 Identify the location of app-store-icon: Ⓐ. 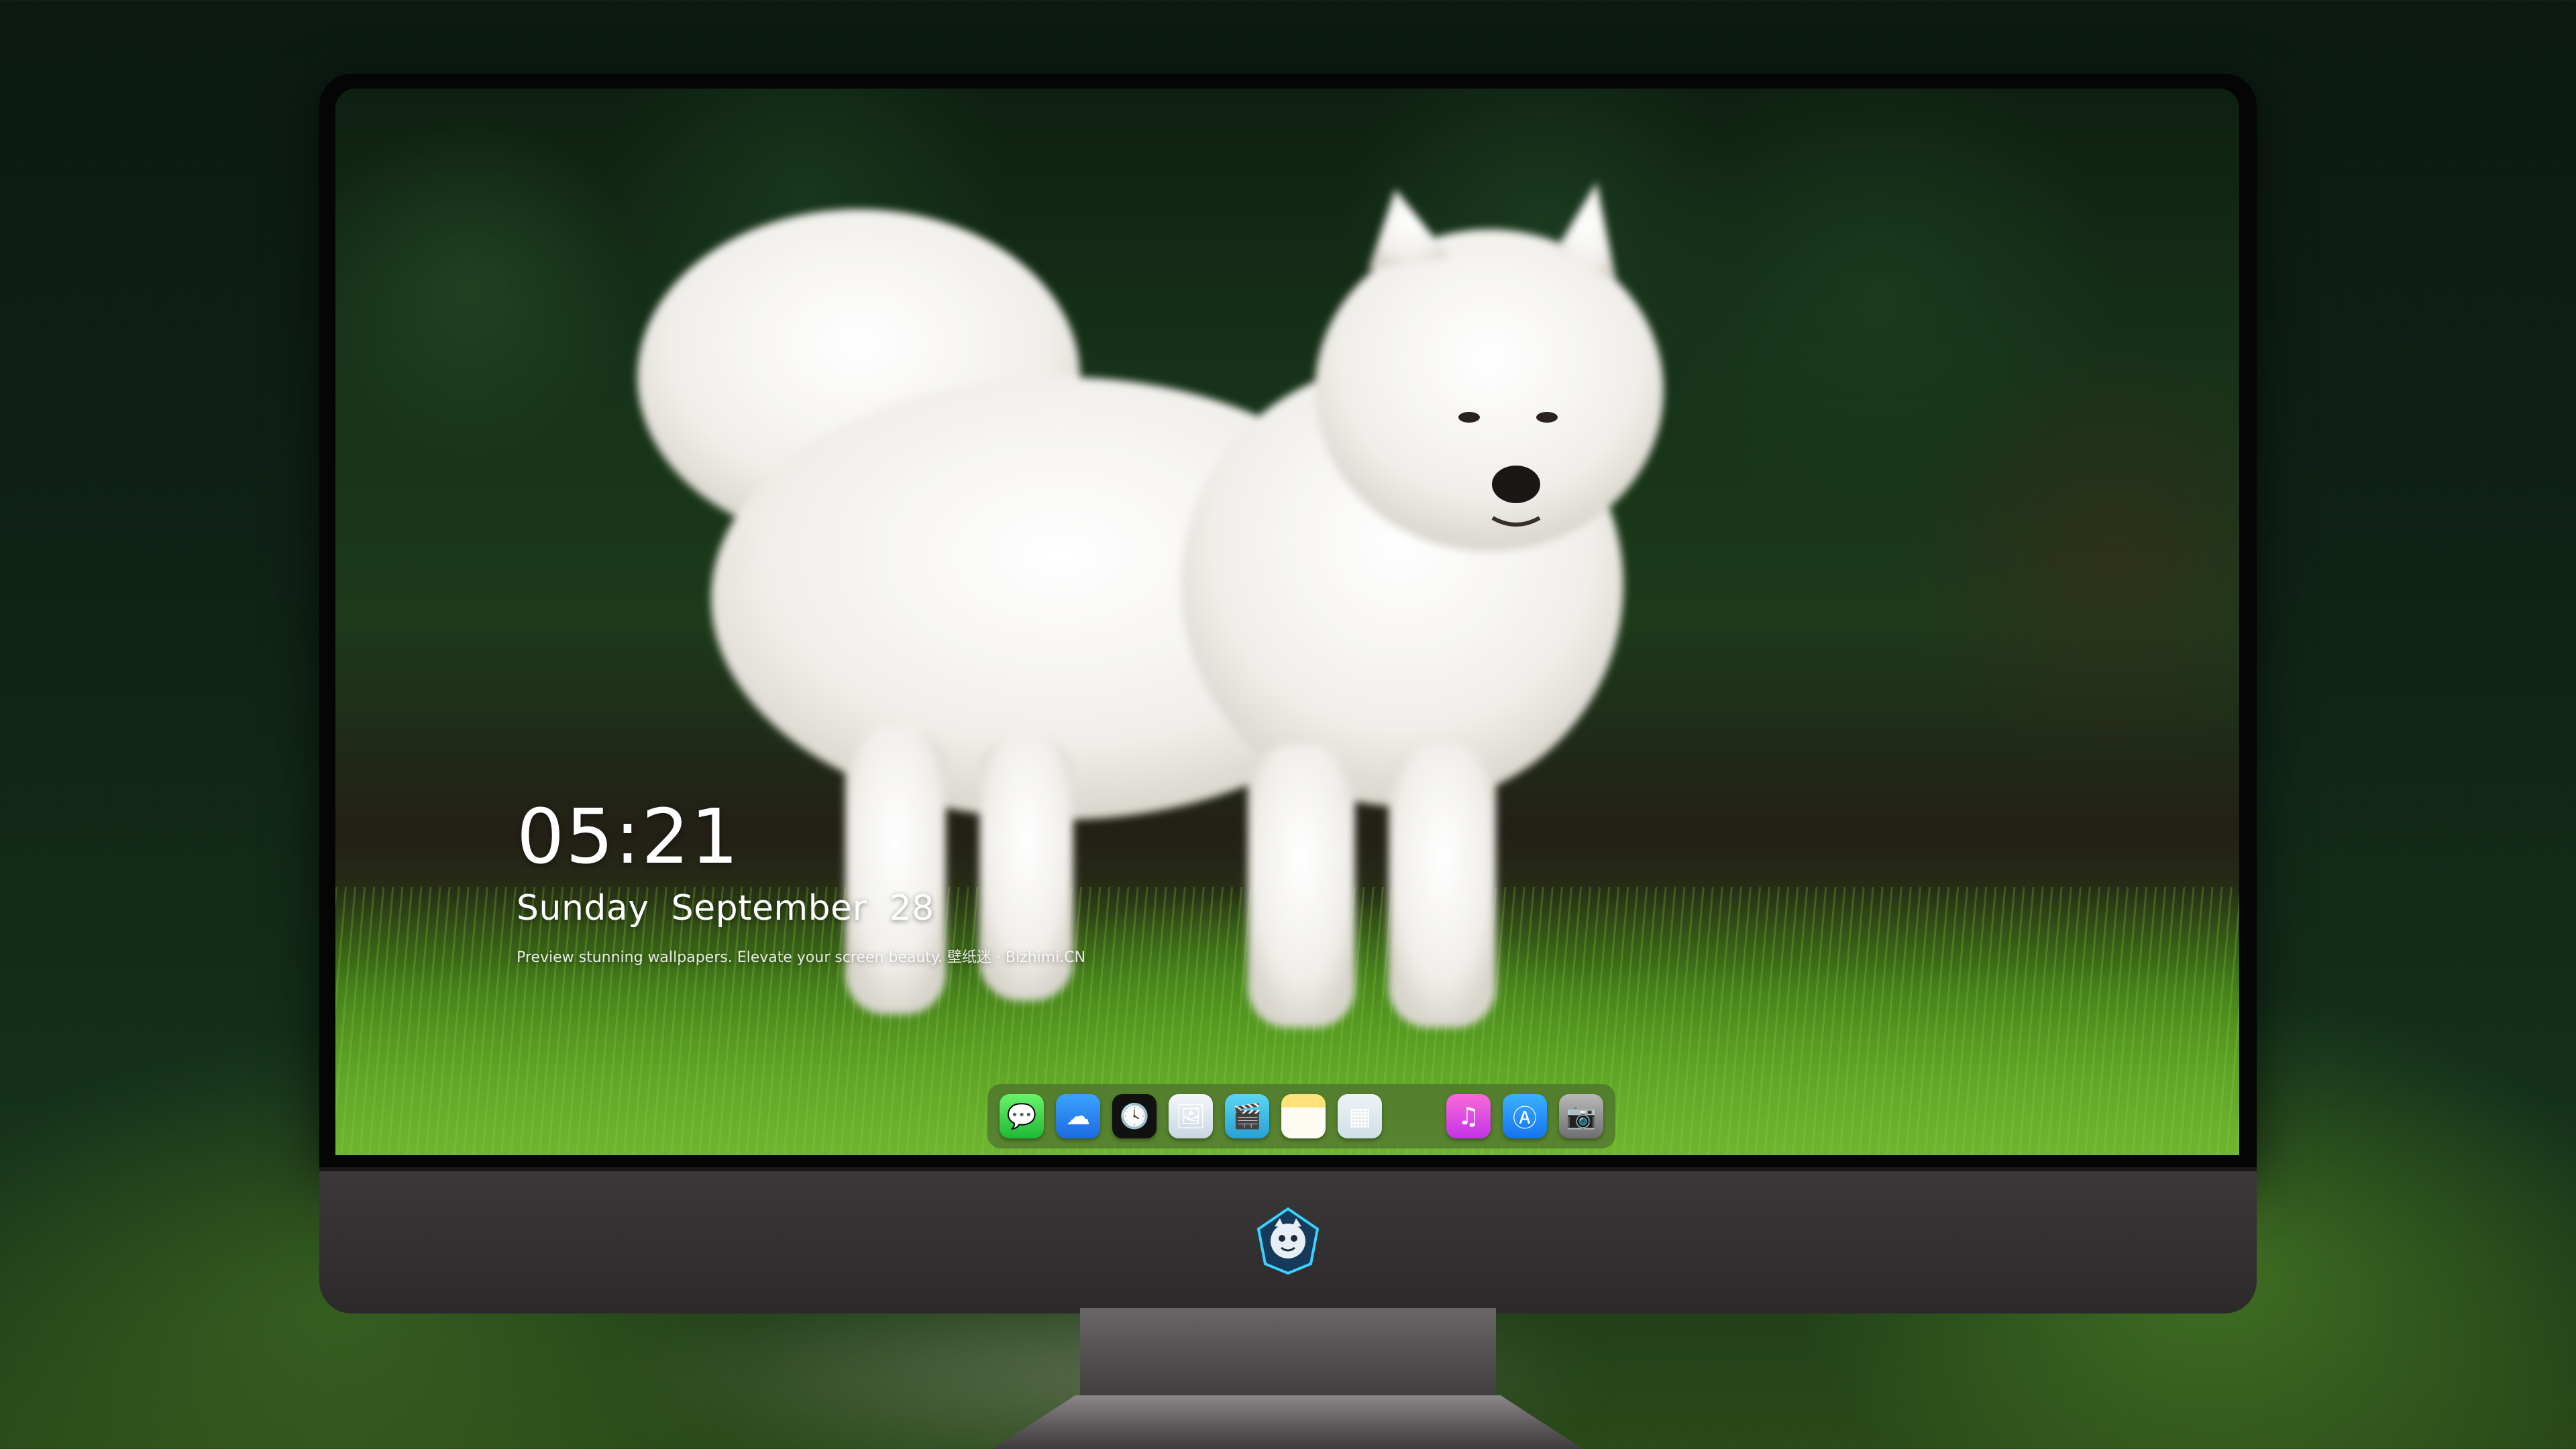
(1525, 1116).